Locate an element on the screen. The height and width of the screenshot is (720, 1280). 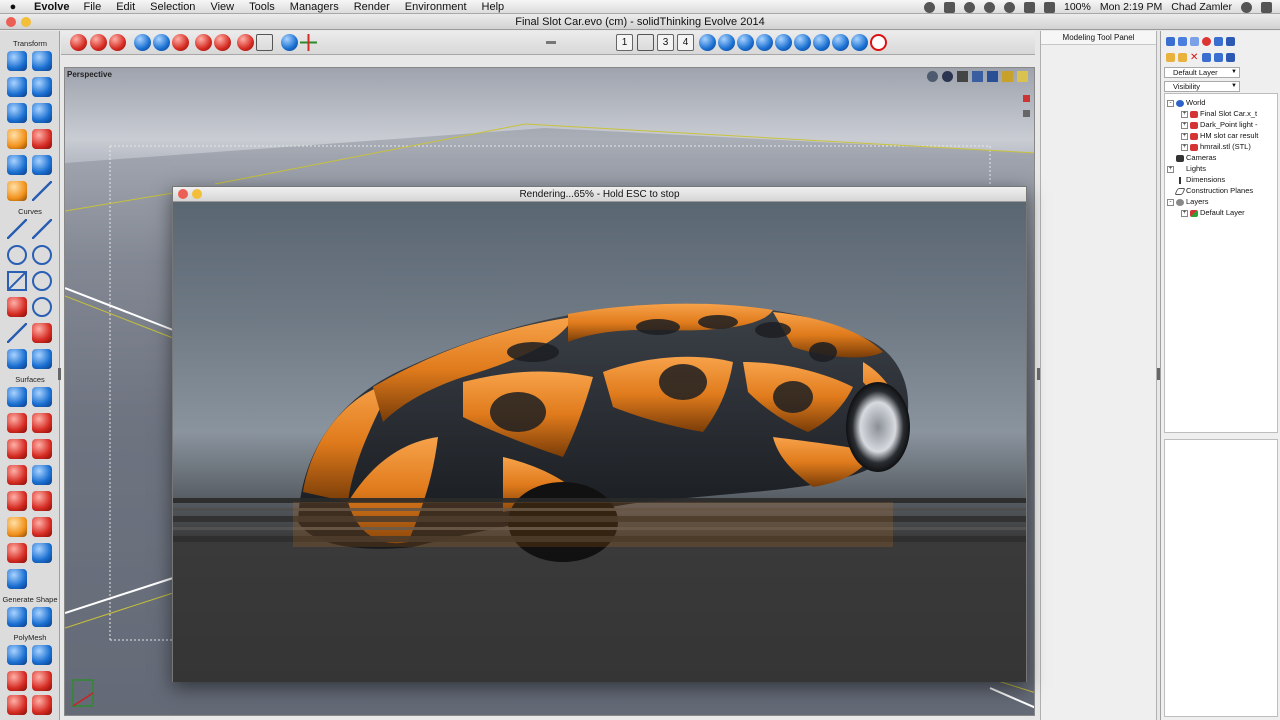
view-layout-grid-icon is located at coordinates (645, 42).